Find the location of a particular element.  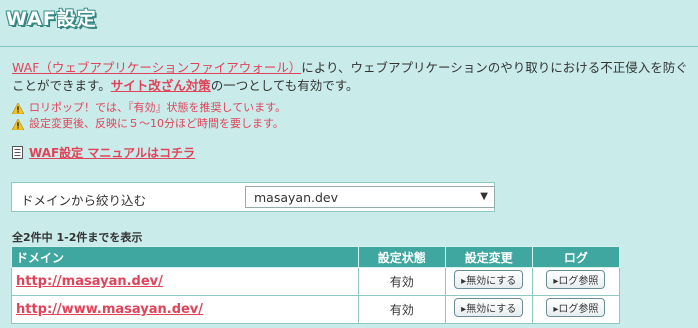

col-domain: ドメイン is located at coordinates (185, 257).